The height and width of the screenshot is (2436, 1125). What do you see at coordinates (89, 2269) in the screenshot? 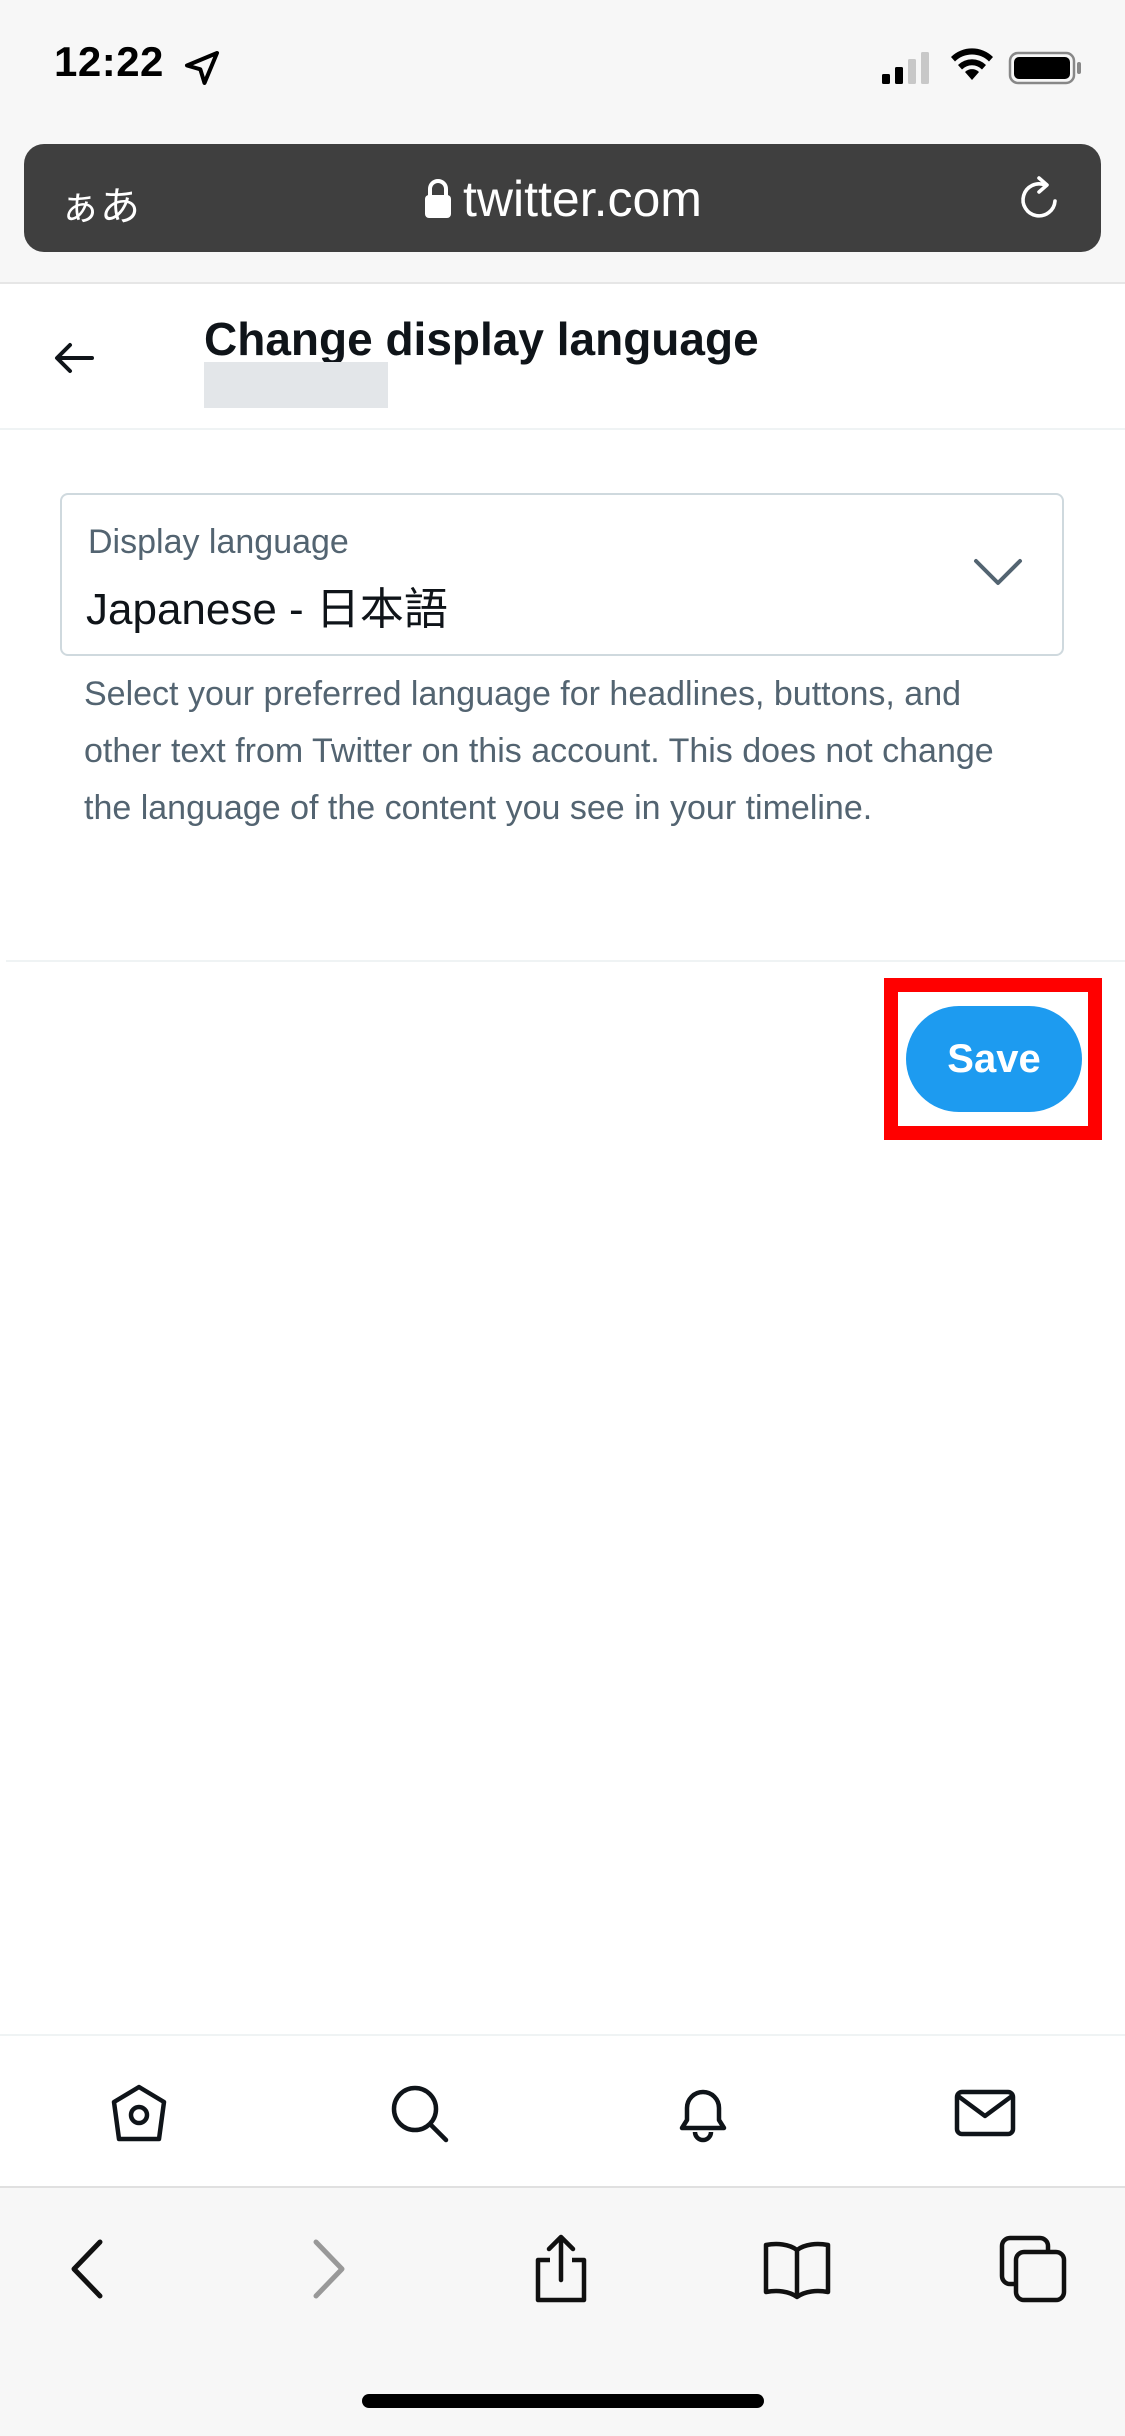
I see `back-icon` at bounding box center [89, 2269].